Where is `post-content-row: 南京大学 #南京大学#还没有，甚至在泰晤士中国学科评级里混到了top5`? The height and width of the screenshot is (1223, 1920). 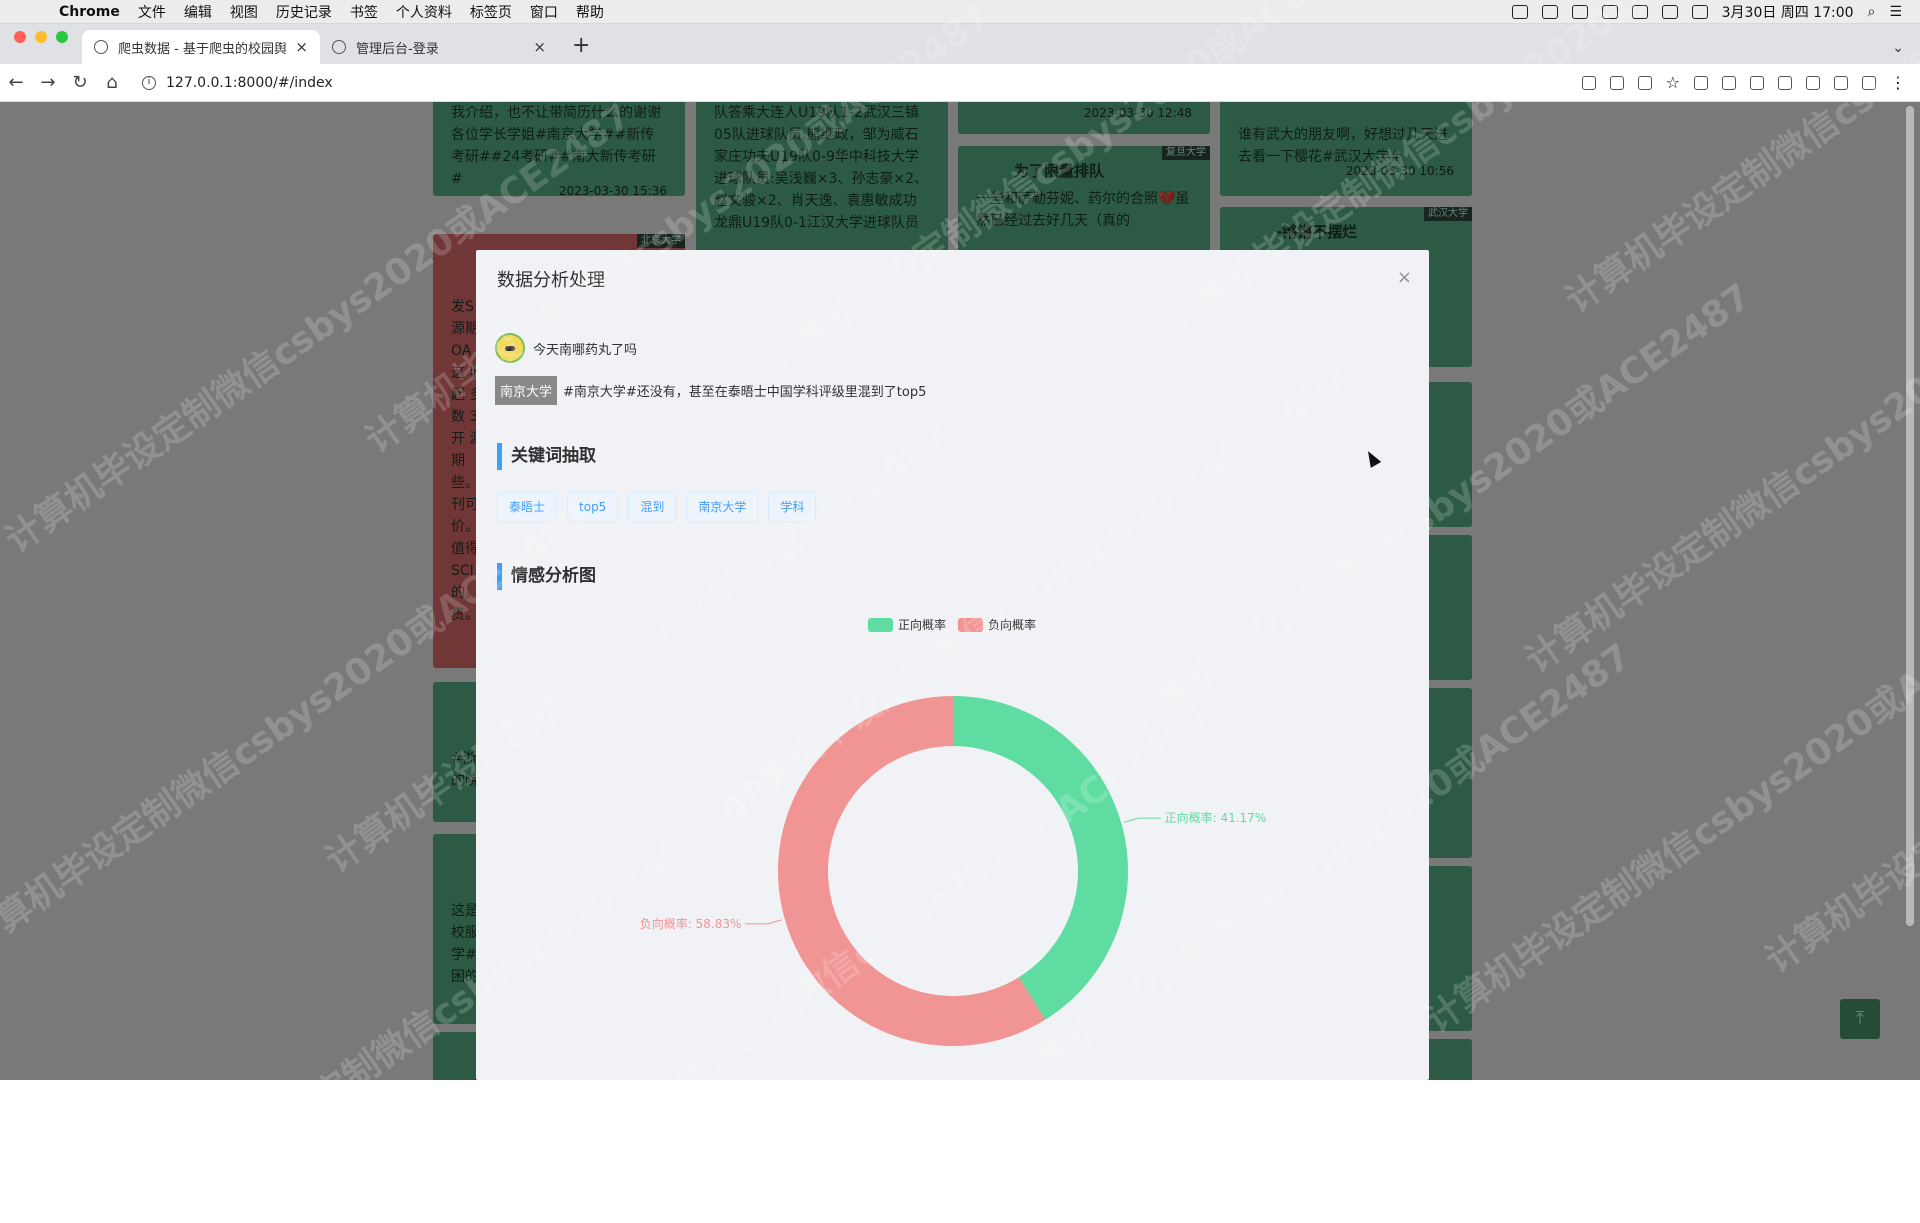 post-content-row: 南京大学 #南京大学#还没有，甚至在泰晤士中国学科评级里混到了top5 is located at coordinates (710, 390).